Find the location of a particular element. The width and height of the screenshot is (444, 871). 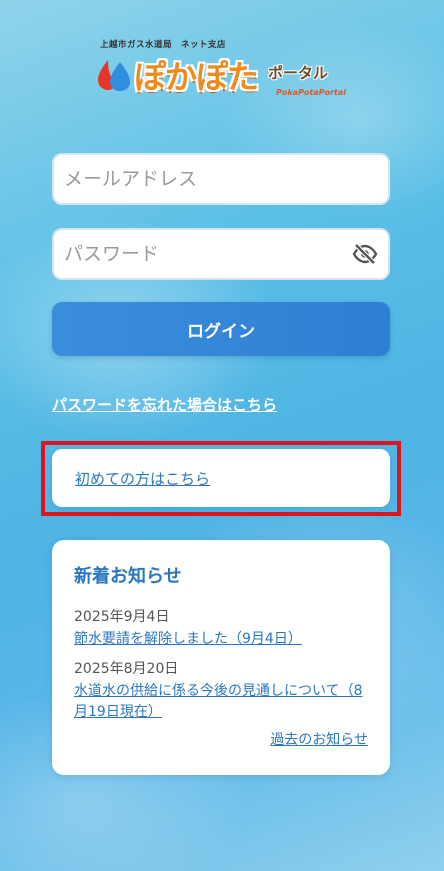

news-date: 2025年8月20日 is located at coordinates (126, 669).